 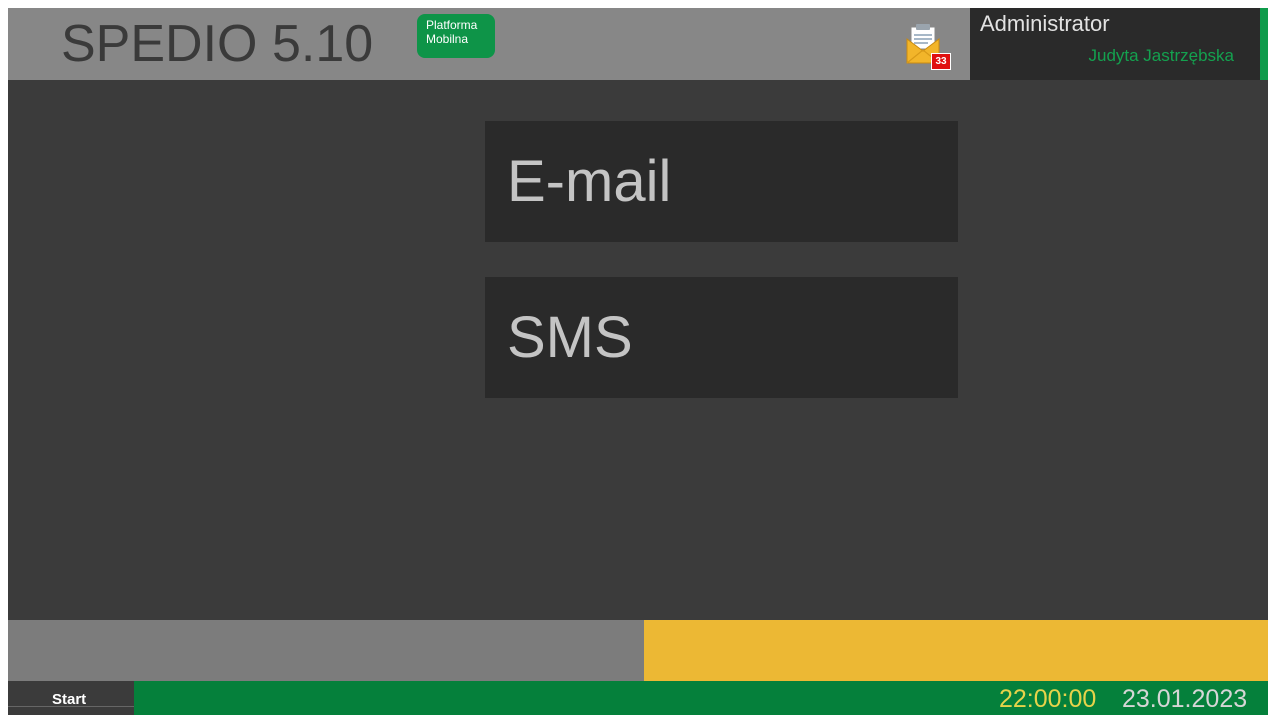 I want to click on unread-count: 33, so click(x=941, y=61).